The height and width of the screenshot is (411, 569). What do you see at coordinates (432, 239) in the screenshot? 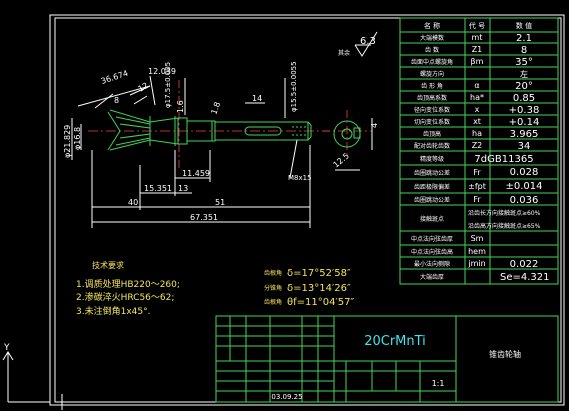
I see `param-name: 中点法向弦齿厚` at bounding box center [432, 239].